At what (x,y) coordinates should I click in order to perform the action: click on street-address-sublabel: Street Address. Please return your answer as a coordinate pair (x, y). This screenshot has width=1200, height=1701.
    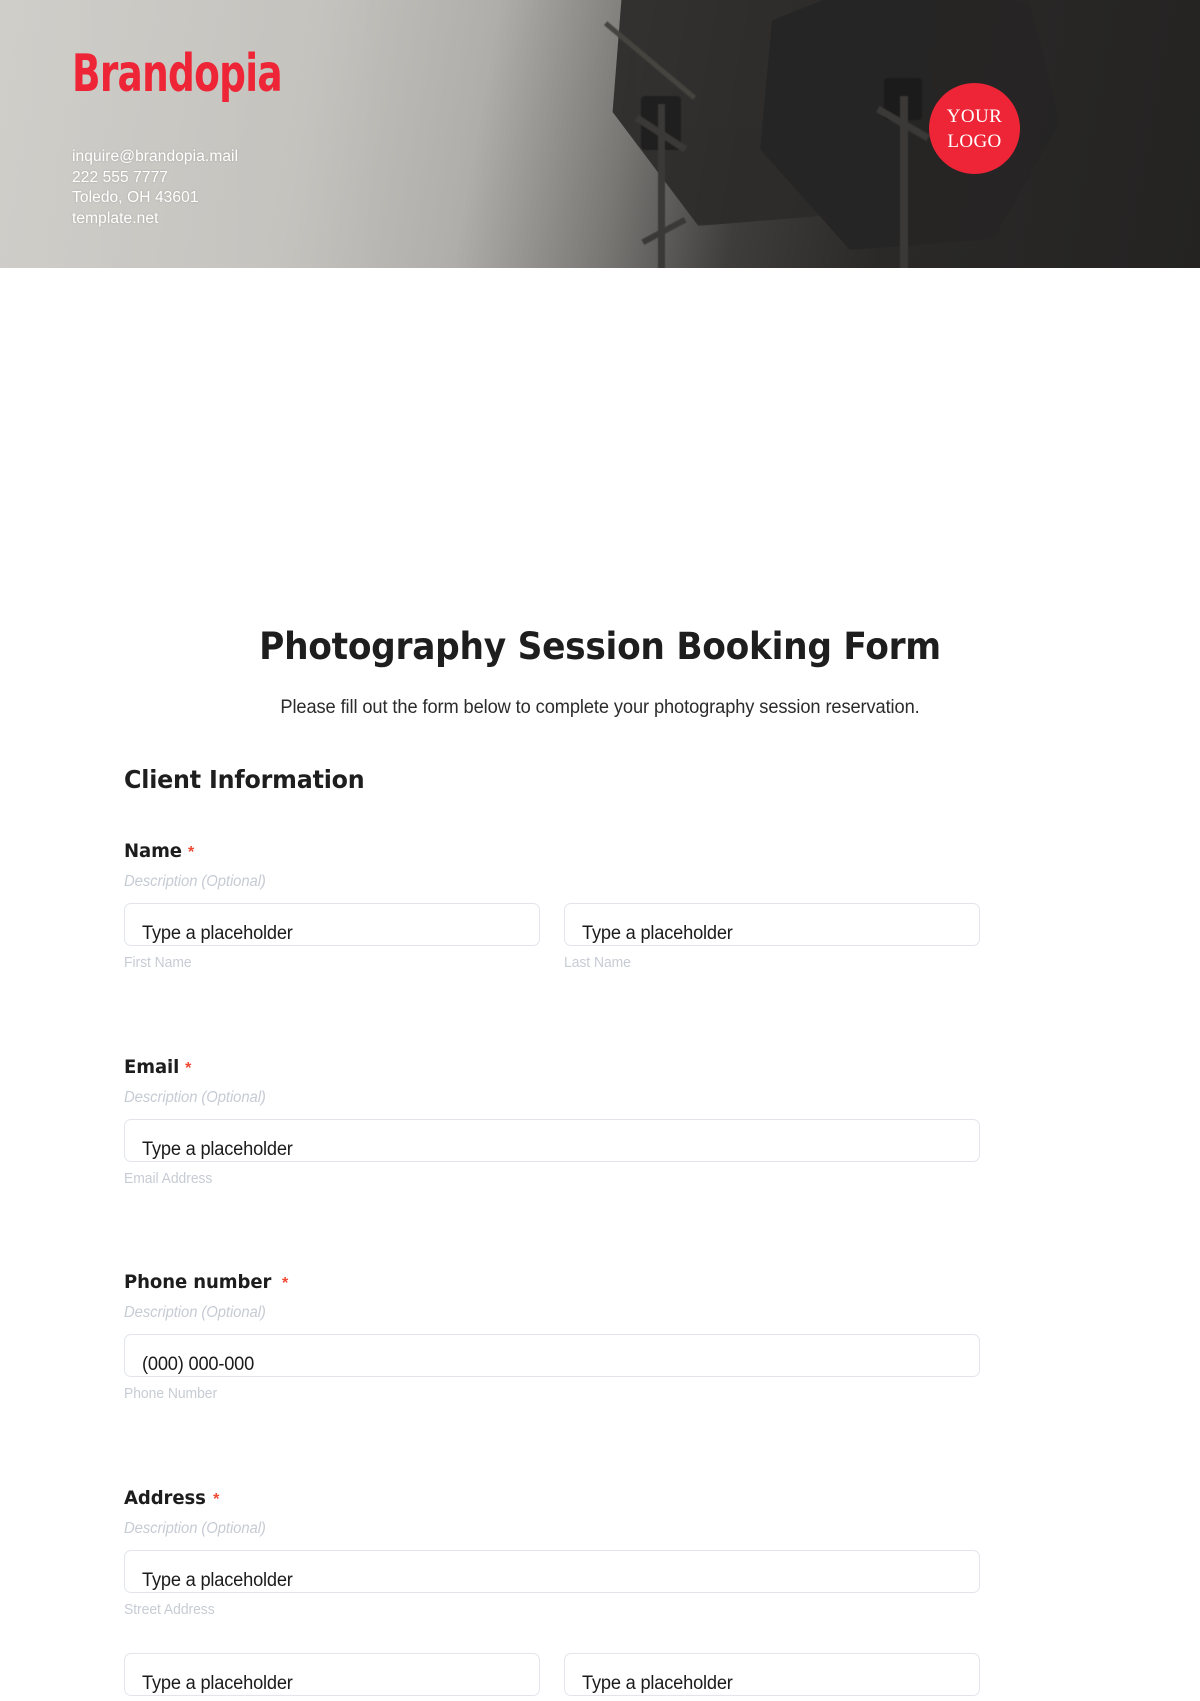
    Looking at the image, I should click on (169, 1610).